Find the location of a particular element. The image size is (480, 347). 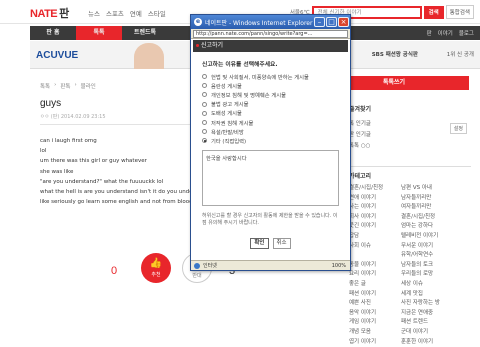

globe-icon is located at coordinates (197, 266).